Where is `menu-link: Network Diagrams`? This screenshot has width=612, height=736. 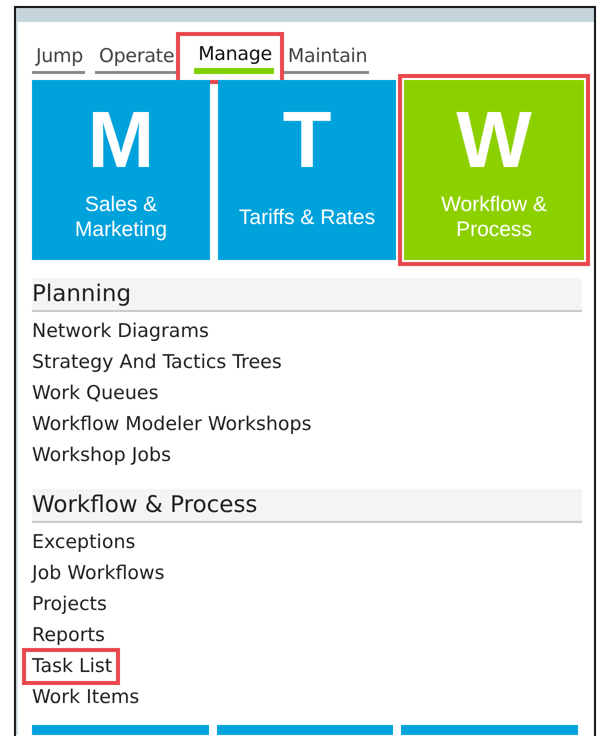
menu-link: Network Diagrams is located at coordinates (120, 331).